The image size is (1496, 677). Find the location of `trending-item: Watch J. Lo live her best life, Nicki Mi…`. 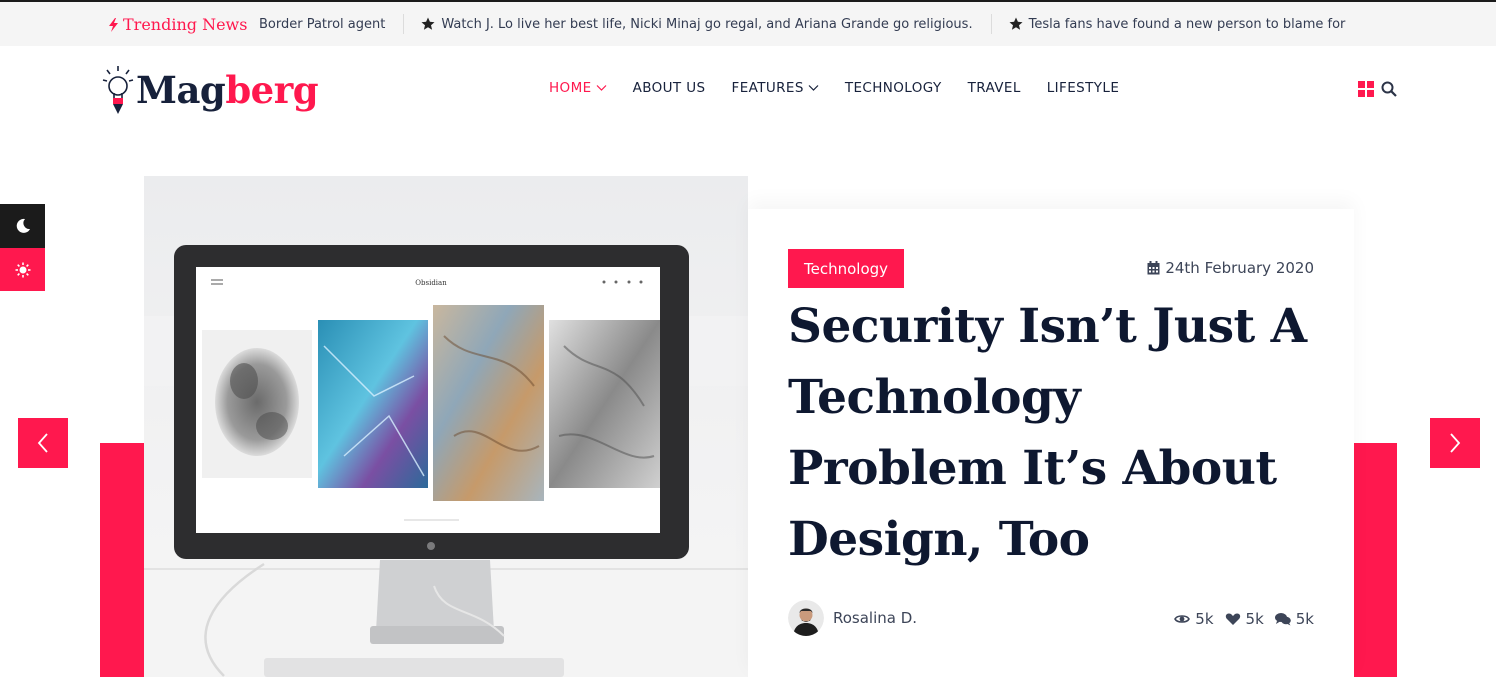

trending-item: Watch J. Lo live her best life, Nicki Mi… is located at coordinates (705, 24).